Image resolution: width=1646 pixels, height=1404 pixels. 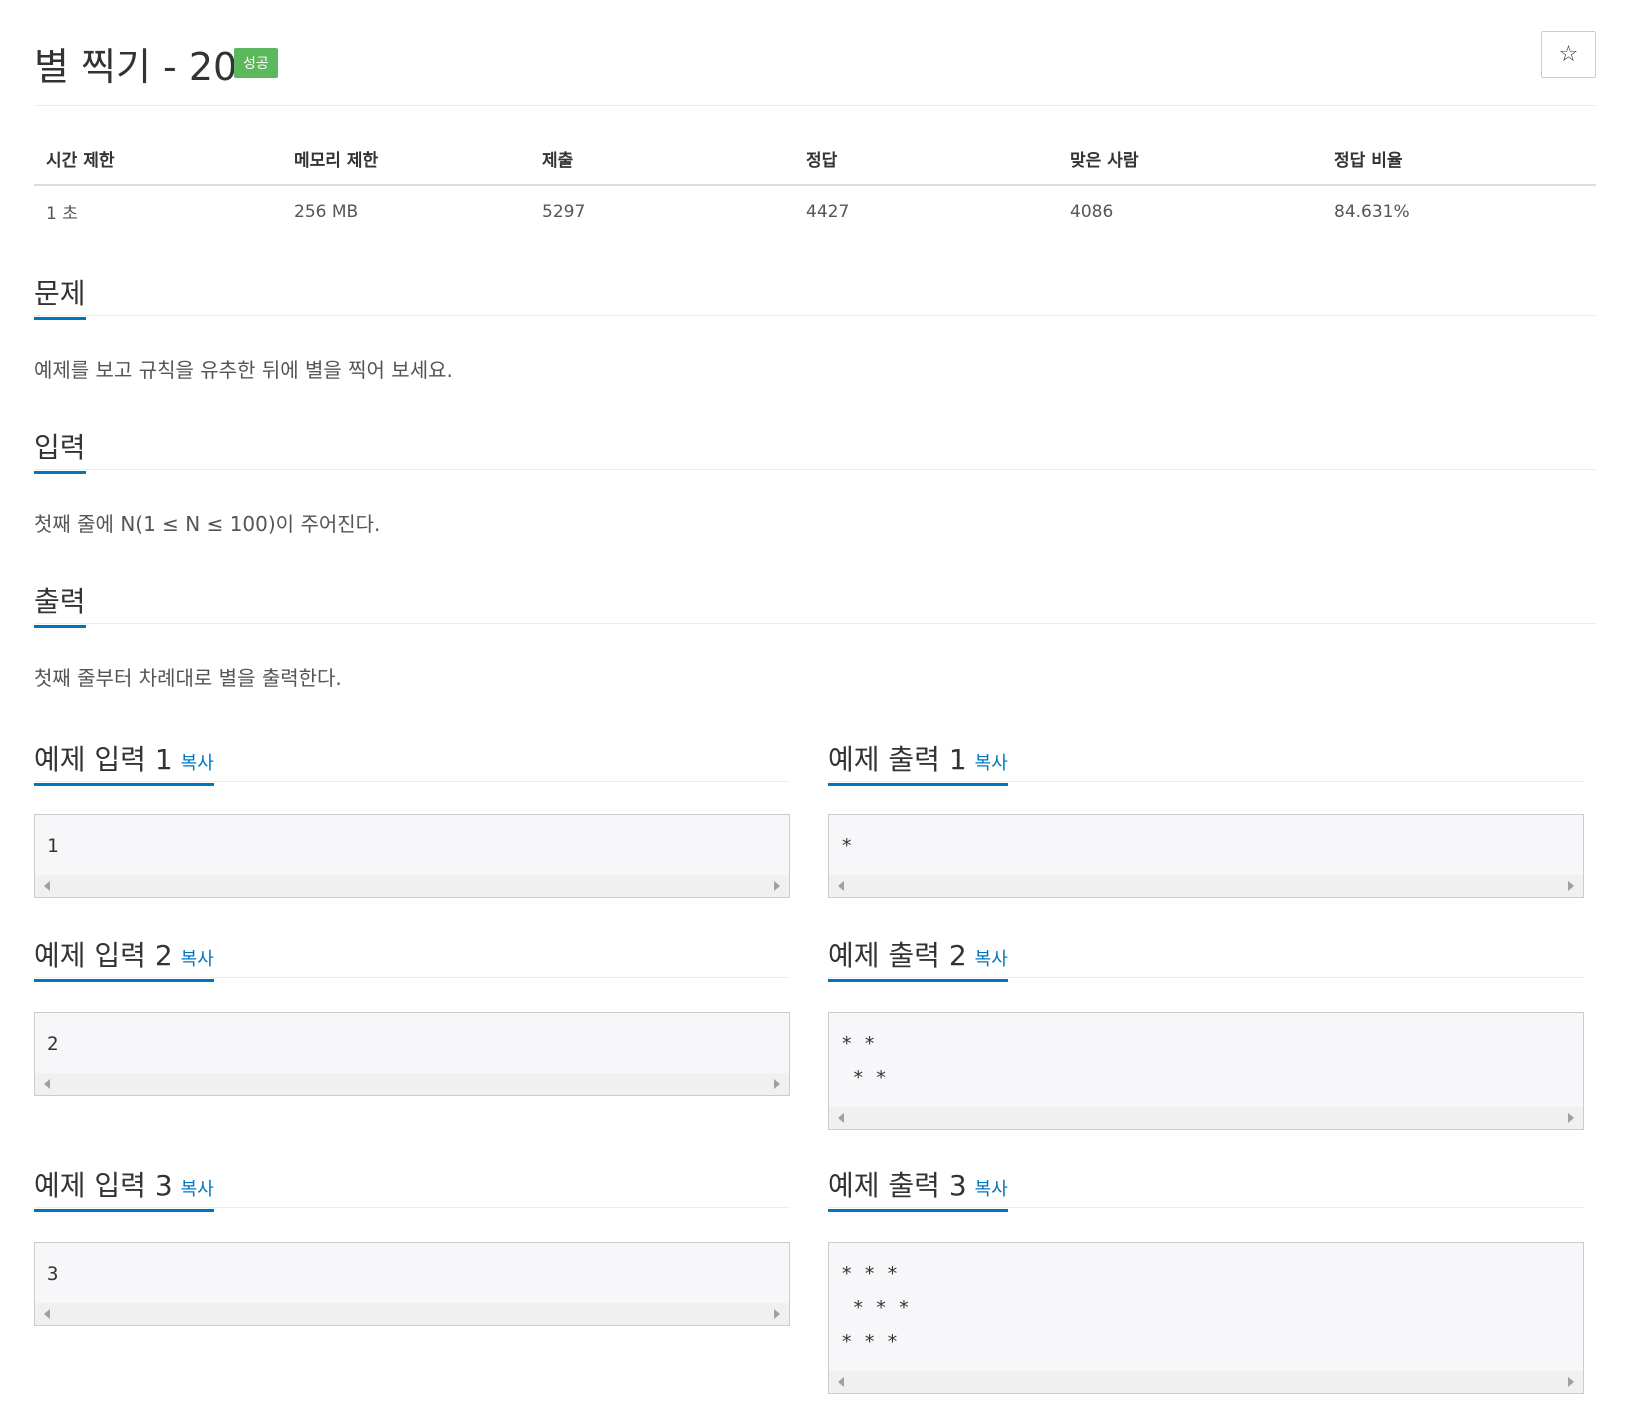 What do you see at coordinates (564, 211) in the screenshot?
I see `submissions-value: 5297` at bounding box center [564, 211].